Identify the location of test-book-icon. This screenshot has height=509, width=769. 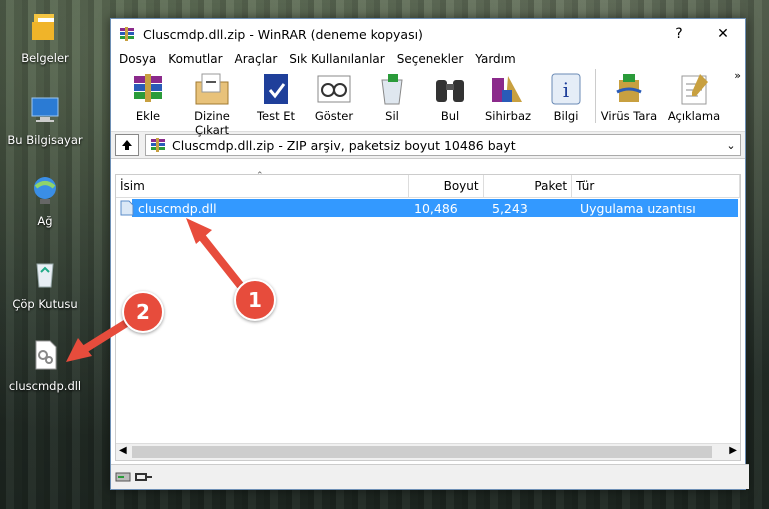
(276, 89).